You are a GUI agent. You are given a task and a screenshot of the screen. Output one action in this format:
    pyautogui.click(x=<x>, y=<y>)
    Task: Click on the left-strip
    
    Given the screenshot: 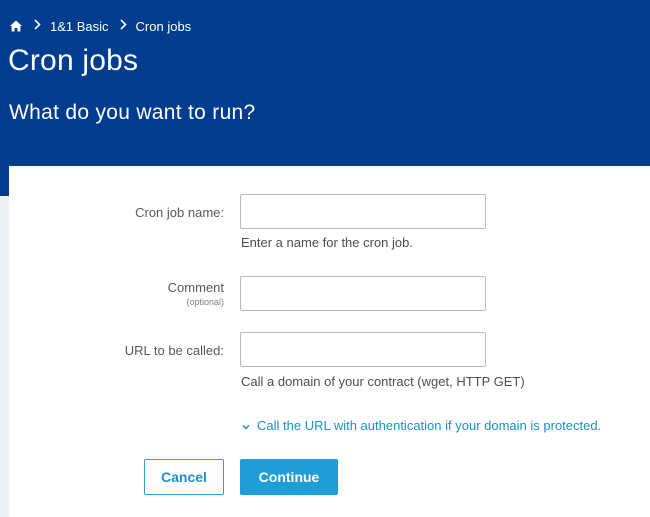 What is the action you would take?
    pyautogui.click(x=4, y=181)
    